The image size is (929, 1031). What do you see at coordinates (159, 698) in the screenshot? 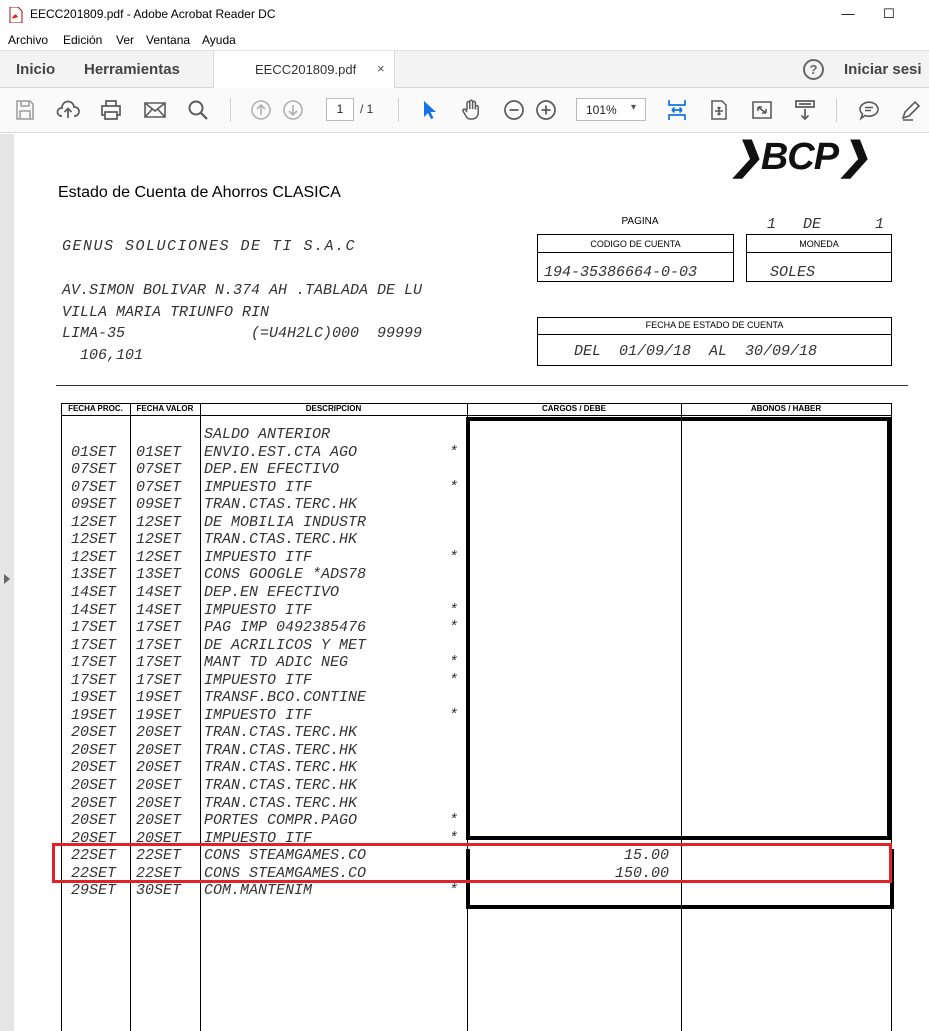
I see `fecha-valor-cell: 19SET` at bounding box center [159, 698].